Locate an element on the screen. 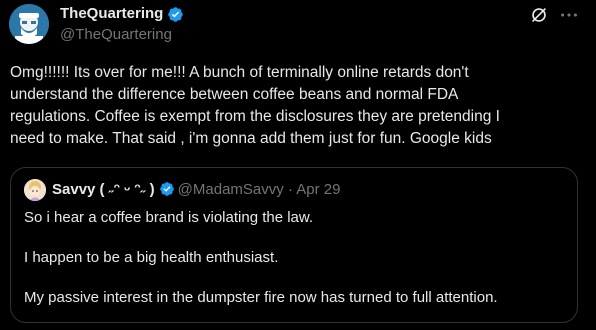 The width and height of the screenshot is (596, 330). quoted-post-header: Savvy ( ˶ᵔ ᵕ ᵔ˶ ) @MadamSavvy · Apr 29 is located at coordinates (196, 190).